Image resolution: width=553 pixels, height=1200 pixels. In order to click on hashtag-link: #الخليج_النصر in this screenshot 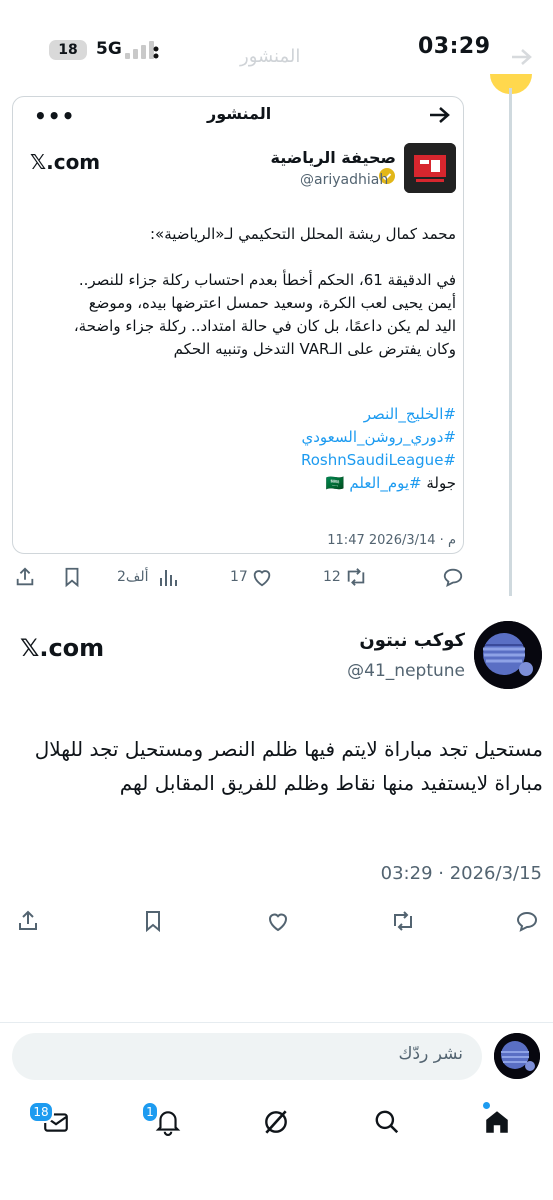, I will do `click(410, 414)`.